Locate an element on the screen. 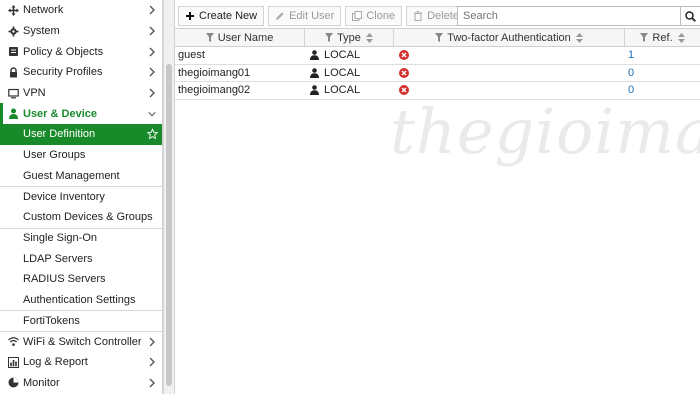 The height and width of the screenshot is (394, 700). watermark: thegioimang.vn is located at coordinates (545, 131).